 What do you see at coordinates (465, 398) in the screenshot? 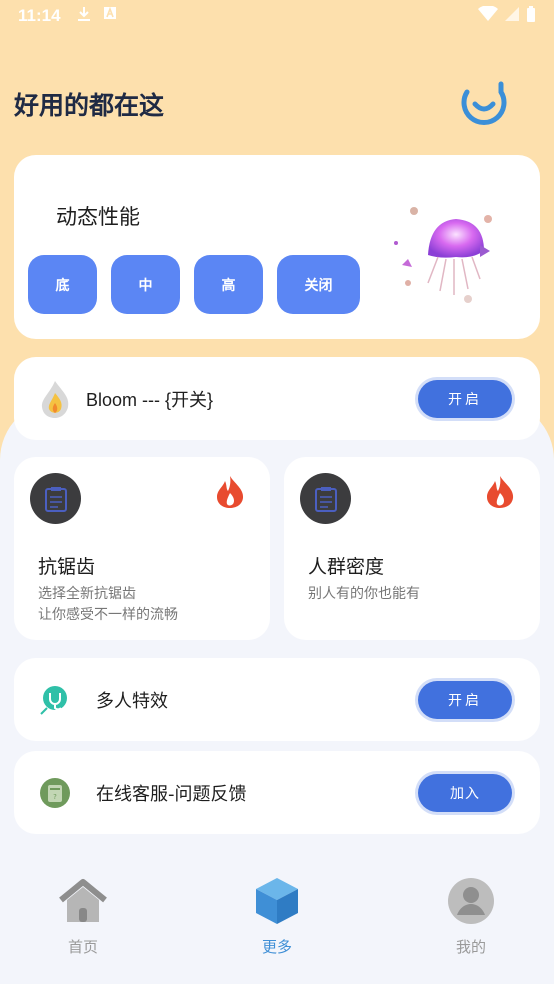
I see `bloom-toggle-button: 开启` at bounding box center [465, 398].